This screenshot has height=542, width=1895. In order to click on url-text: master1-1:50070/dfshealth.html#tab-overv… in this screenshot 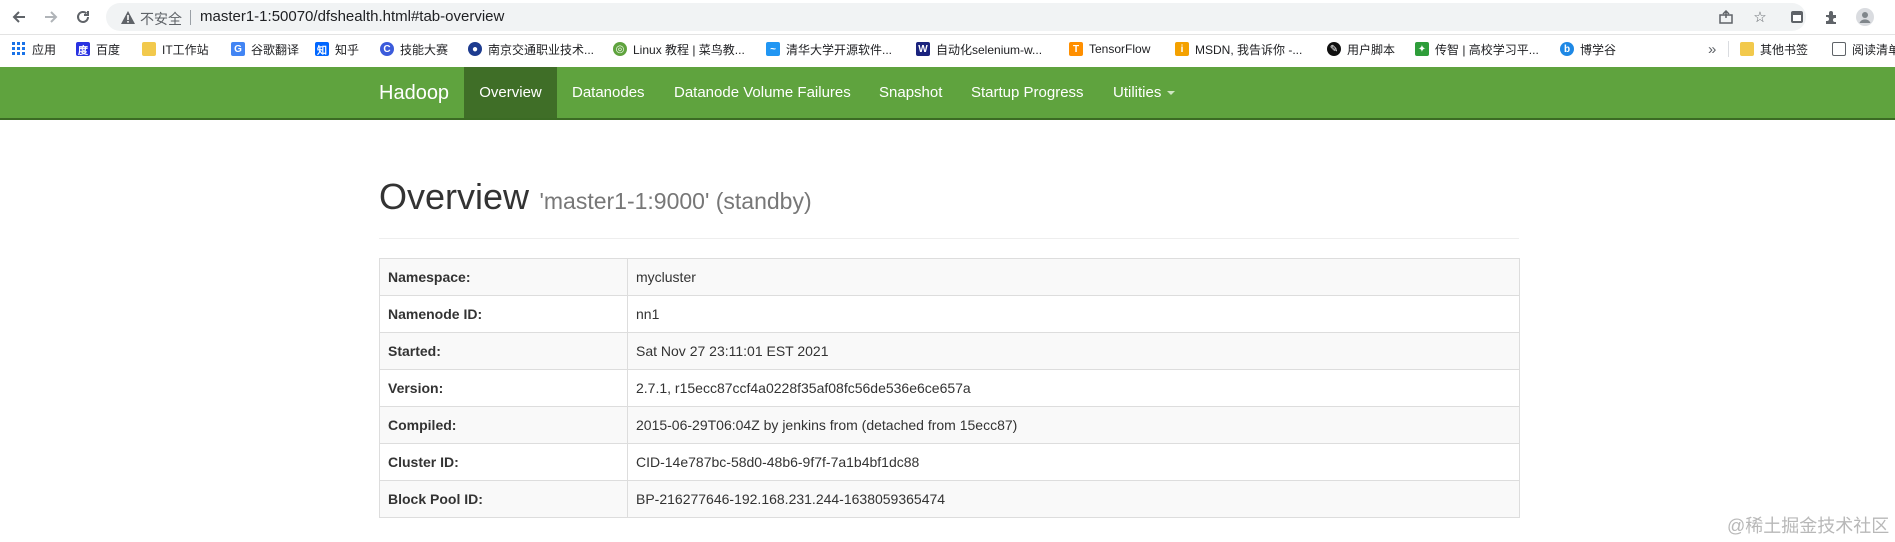, I will do `click(352, 16)`.